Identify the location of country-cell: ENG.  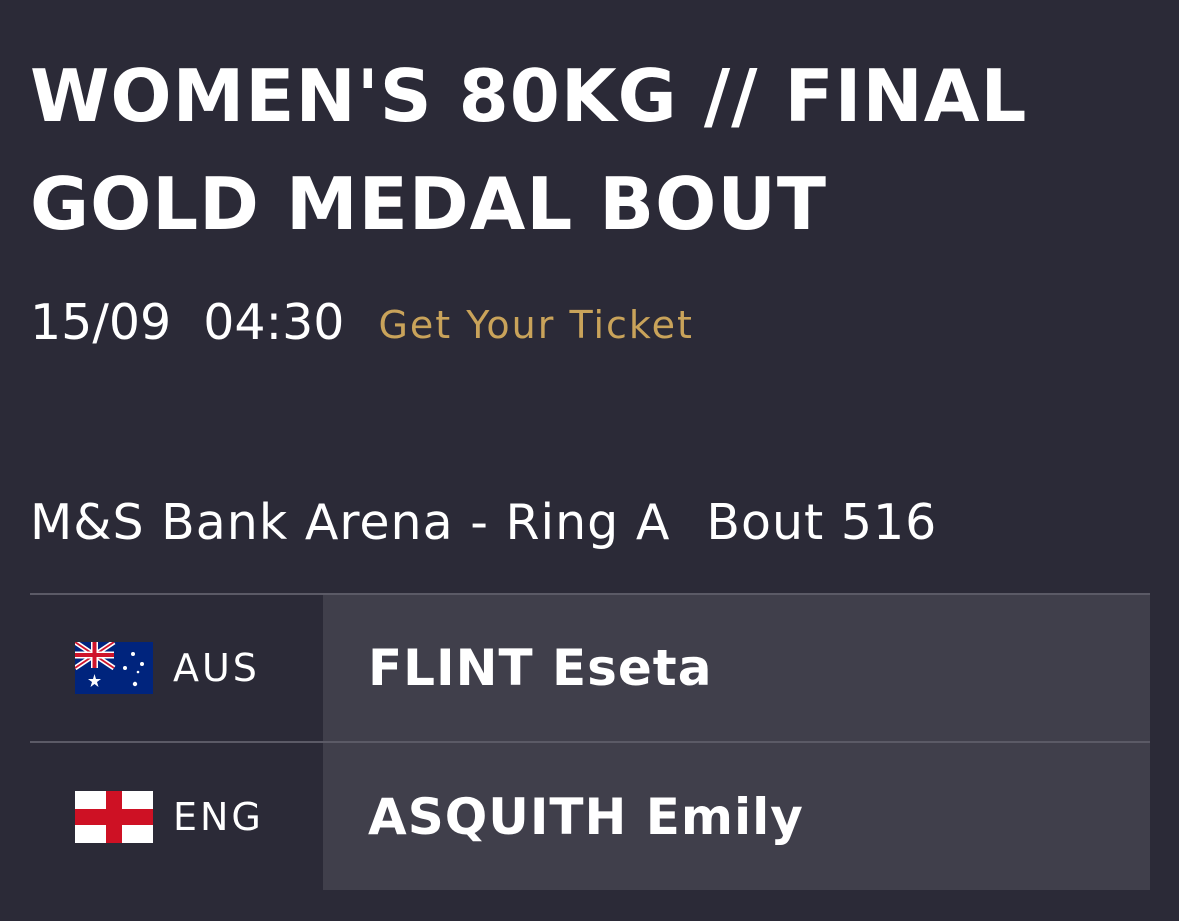
(176, 816).